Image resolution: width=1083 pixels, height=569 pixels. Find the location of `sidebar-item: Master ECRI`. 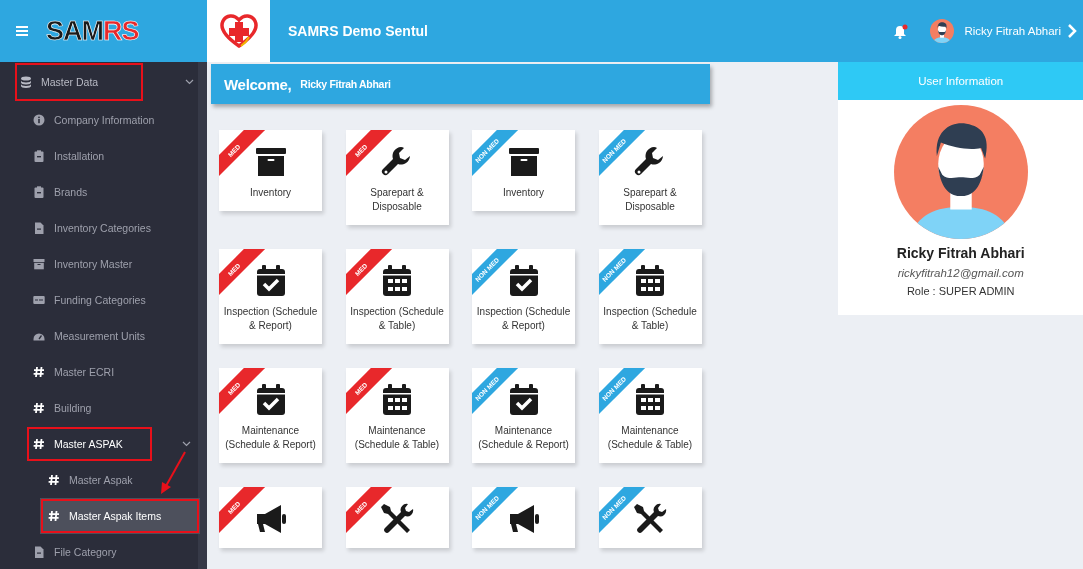

sidebar-item: Master ECRI is located at coordinates (99, 372).